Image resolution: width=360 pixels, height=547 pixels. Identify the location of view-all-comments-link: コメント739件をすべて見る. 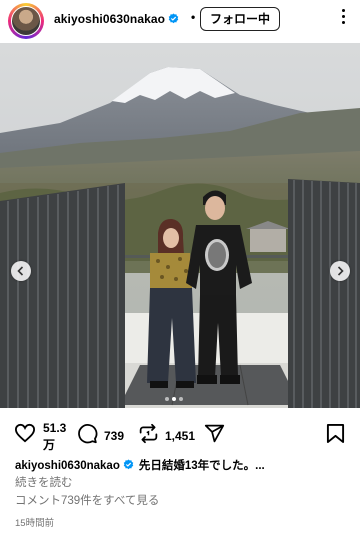
(87, 500).